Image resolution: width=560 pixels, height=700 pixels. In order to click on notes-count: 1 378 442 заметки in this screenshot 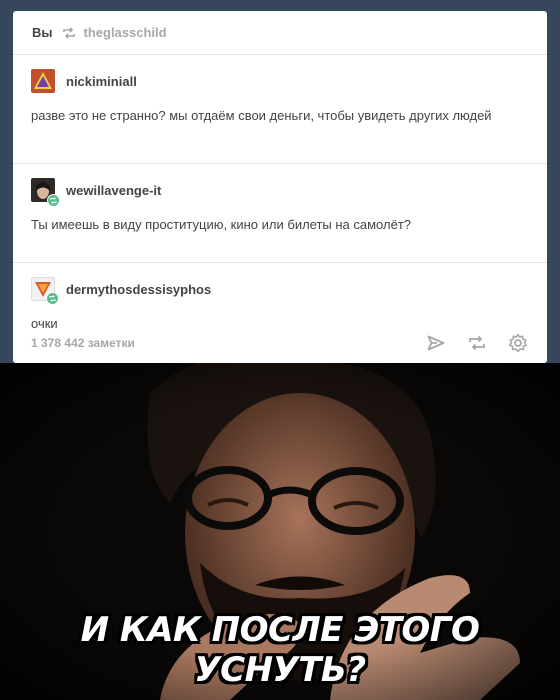, I will do `click(83, 343)`.